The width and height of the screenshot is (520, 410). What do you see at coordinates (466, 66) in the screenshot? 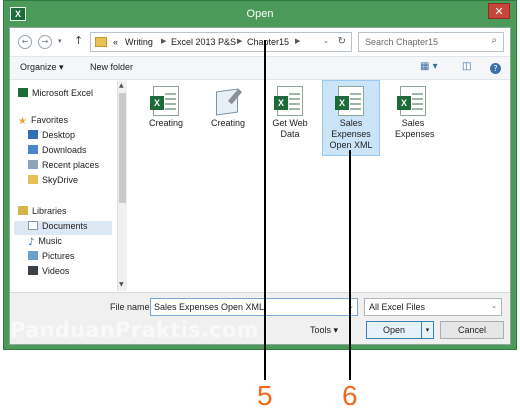
I see `preview-pane-icon: ◫` at bounding box center [466, 66].